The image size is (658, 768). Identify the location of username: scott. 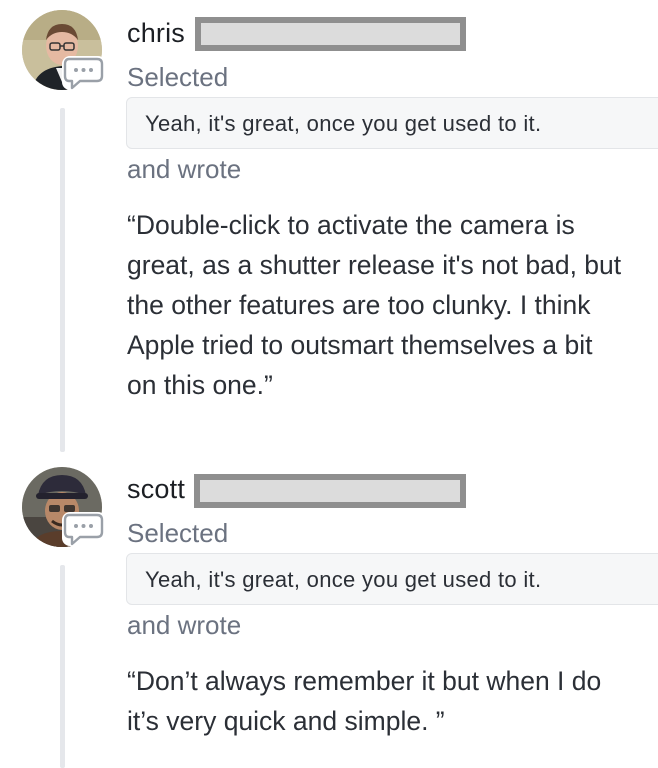
(156, 489).